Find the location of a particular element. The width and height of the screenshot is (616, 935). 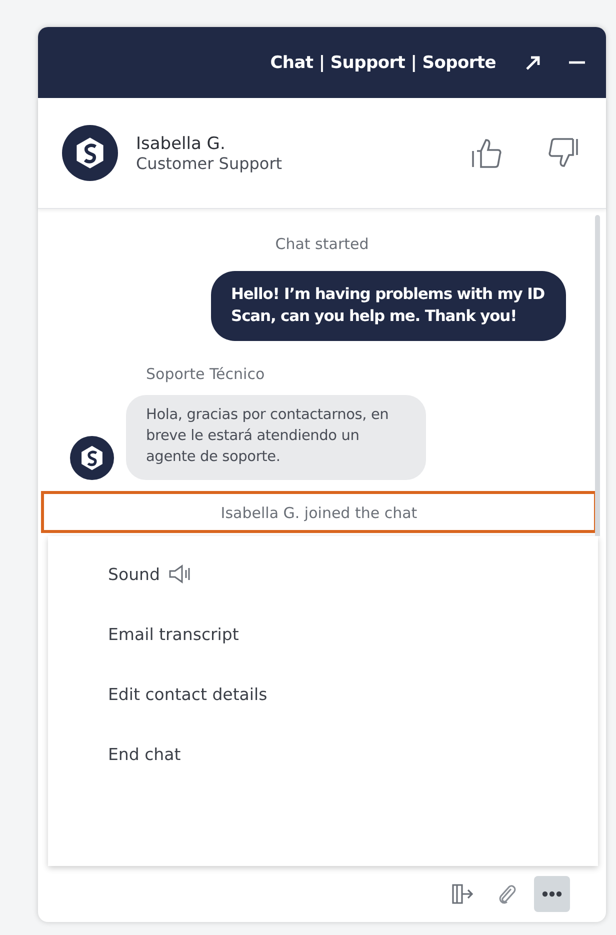

agent-message-bubble: Hola, gracias por contactarnos, en breve le estará atendiendo un agente de soporte. is located at coordinates (276, 437).